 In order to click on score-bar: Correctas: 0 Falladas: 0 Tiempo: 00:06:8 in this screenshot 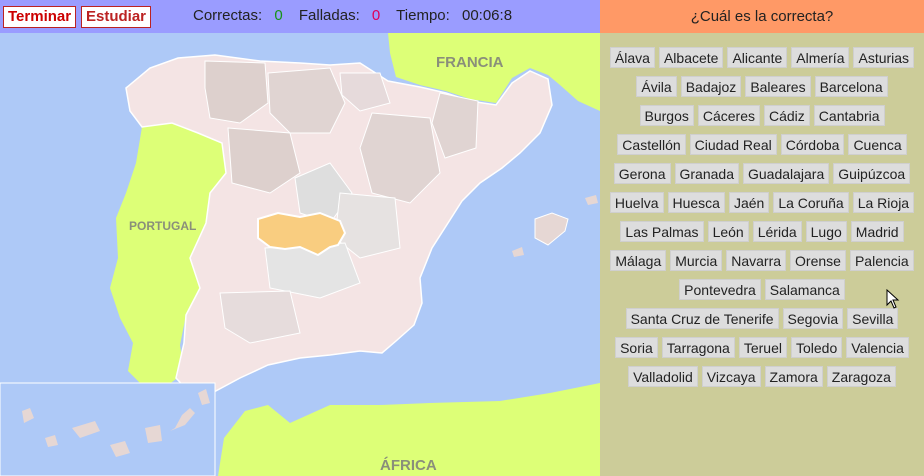, I will do `click(352, 15)`.